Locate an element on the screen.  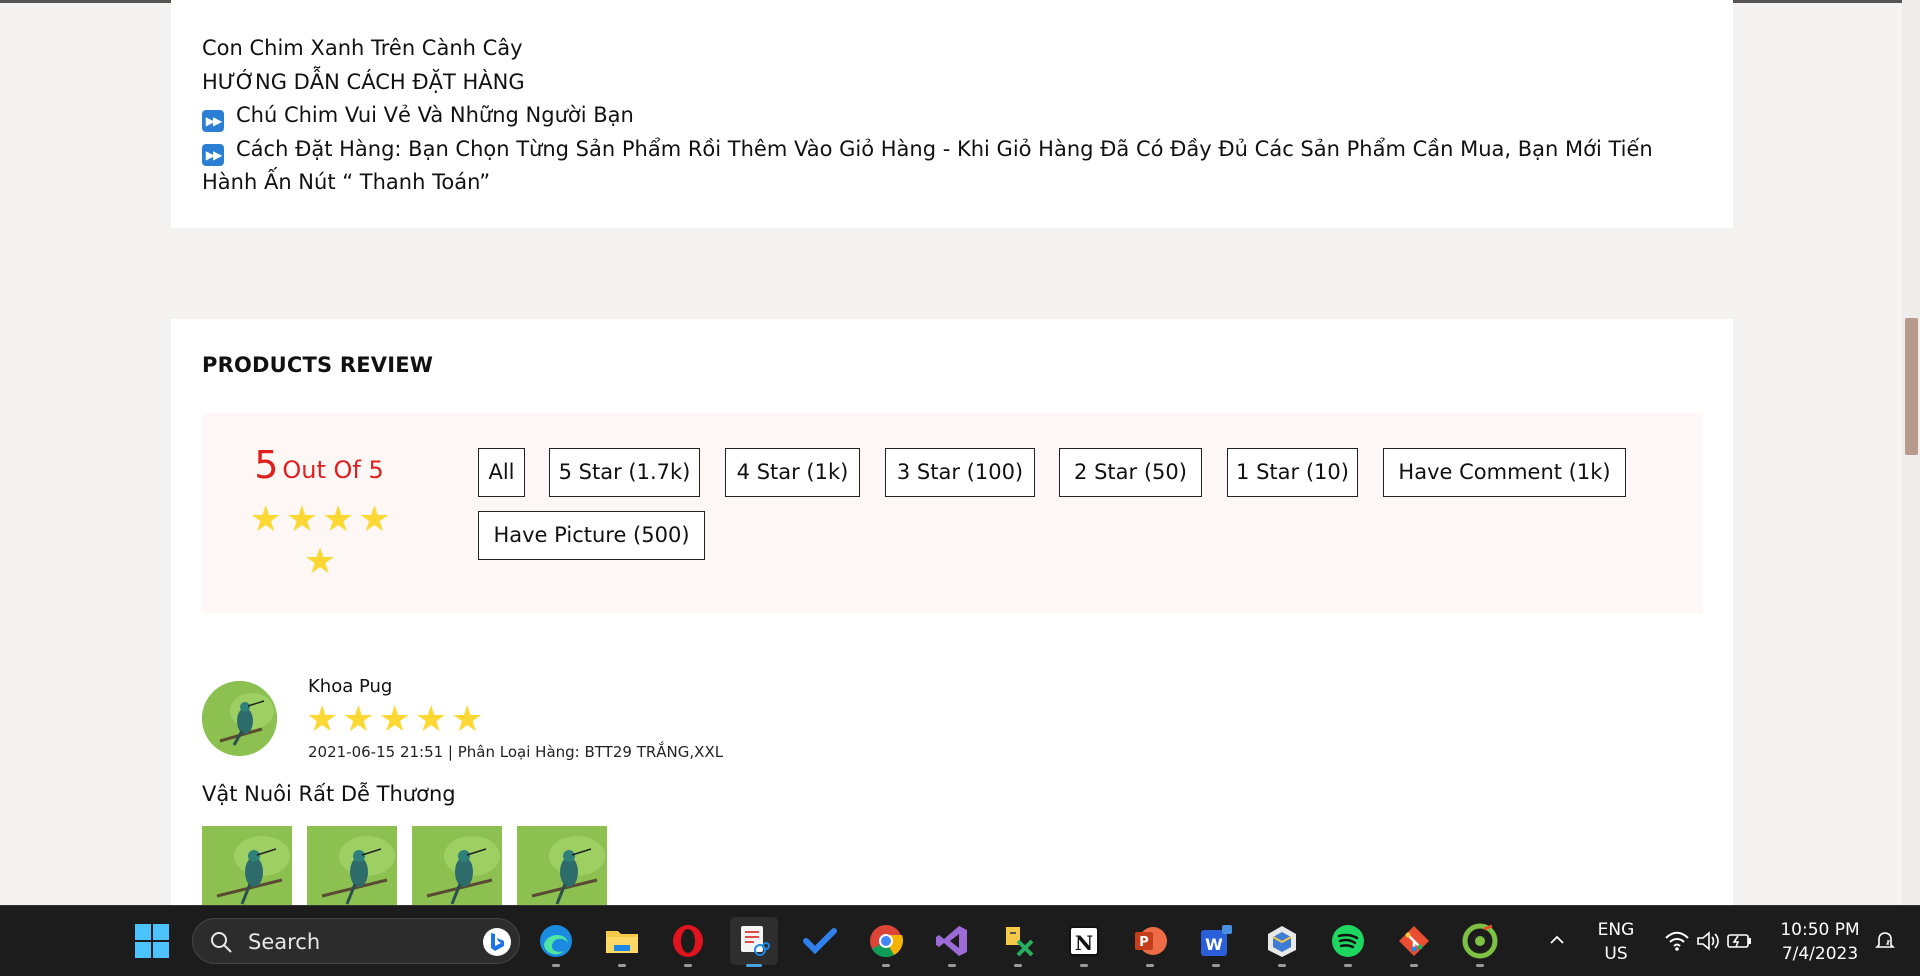
language-indicator: ENG US is located at coordinates (1616, 947).